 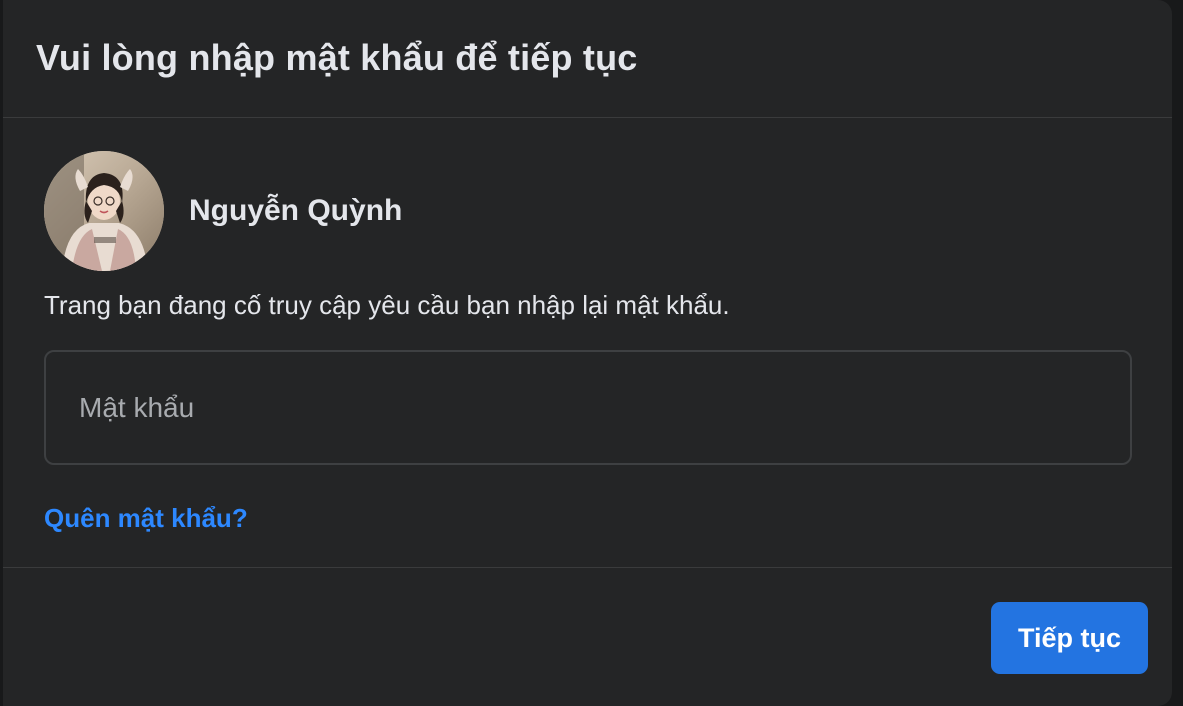 I want to click on profile-info: Nguyễn Quỳnh, so click(x=223, y=211).